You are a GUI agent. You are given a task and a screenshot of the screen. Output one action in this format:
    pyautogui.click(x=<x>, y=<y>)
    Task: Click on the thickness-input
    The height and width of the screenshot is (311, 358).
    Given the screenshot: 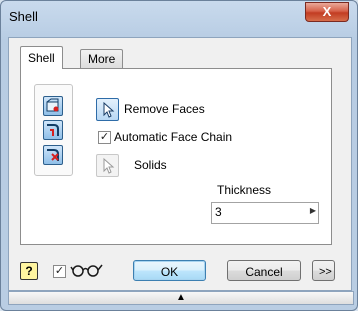 What is the action you would take?
    pyautogui.click(x=250, y=212)
    